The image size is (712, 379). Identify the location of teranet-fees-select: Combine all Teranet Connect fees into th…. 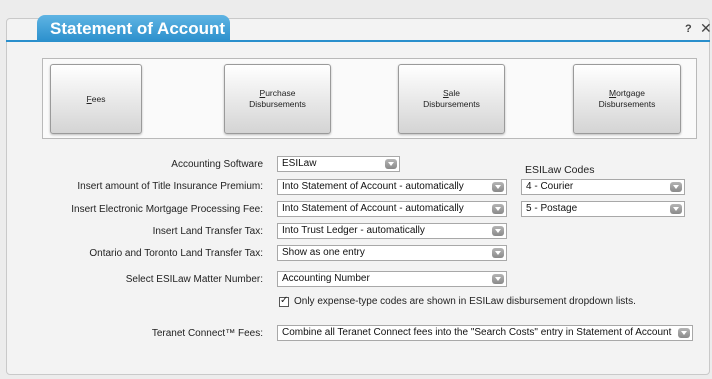
(485, 333).